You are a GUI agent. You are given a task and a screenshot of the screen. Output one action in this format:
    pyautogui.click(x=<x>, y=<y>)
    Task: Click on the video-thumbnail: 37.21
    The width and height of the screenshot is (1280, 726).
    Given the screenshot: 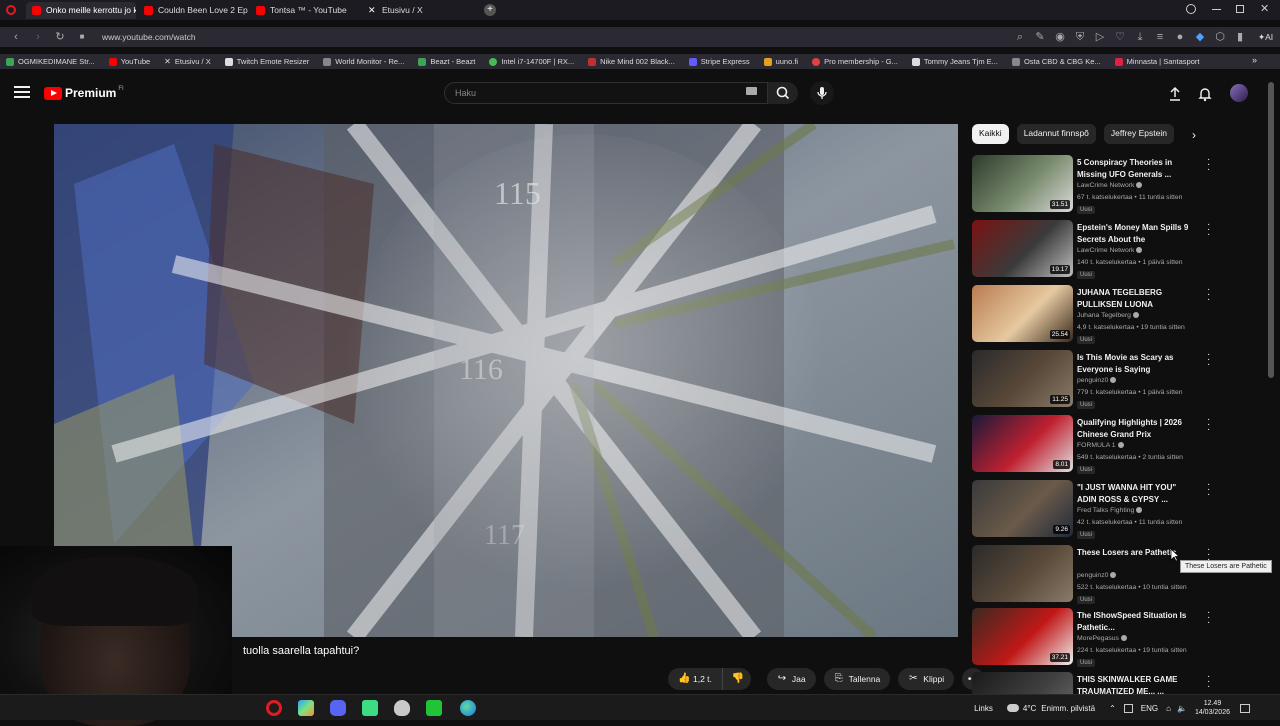 What is the action you would take?
    pyautogui.click(x=1022, y=636)
    